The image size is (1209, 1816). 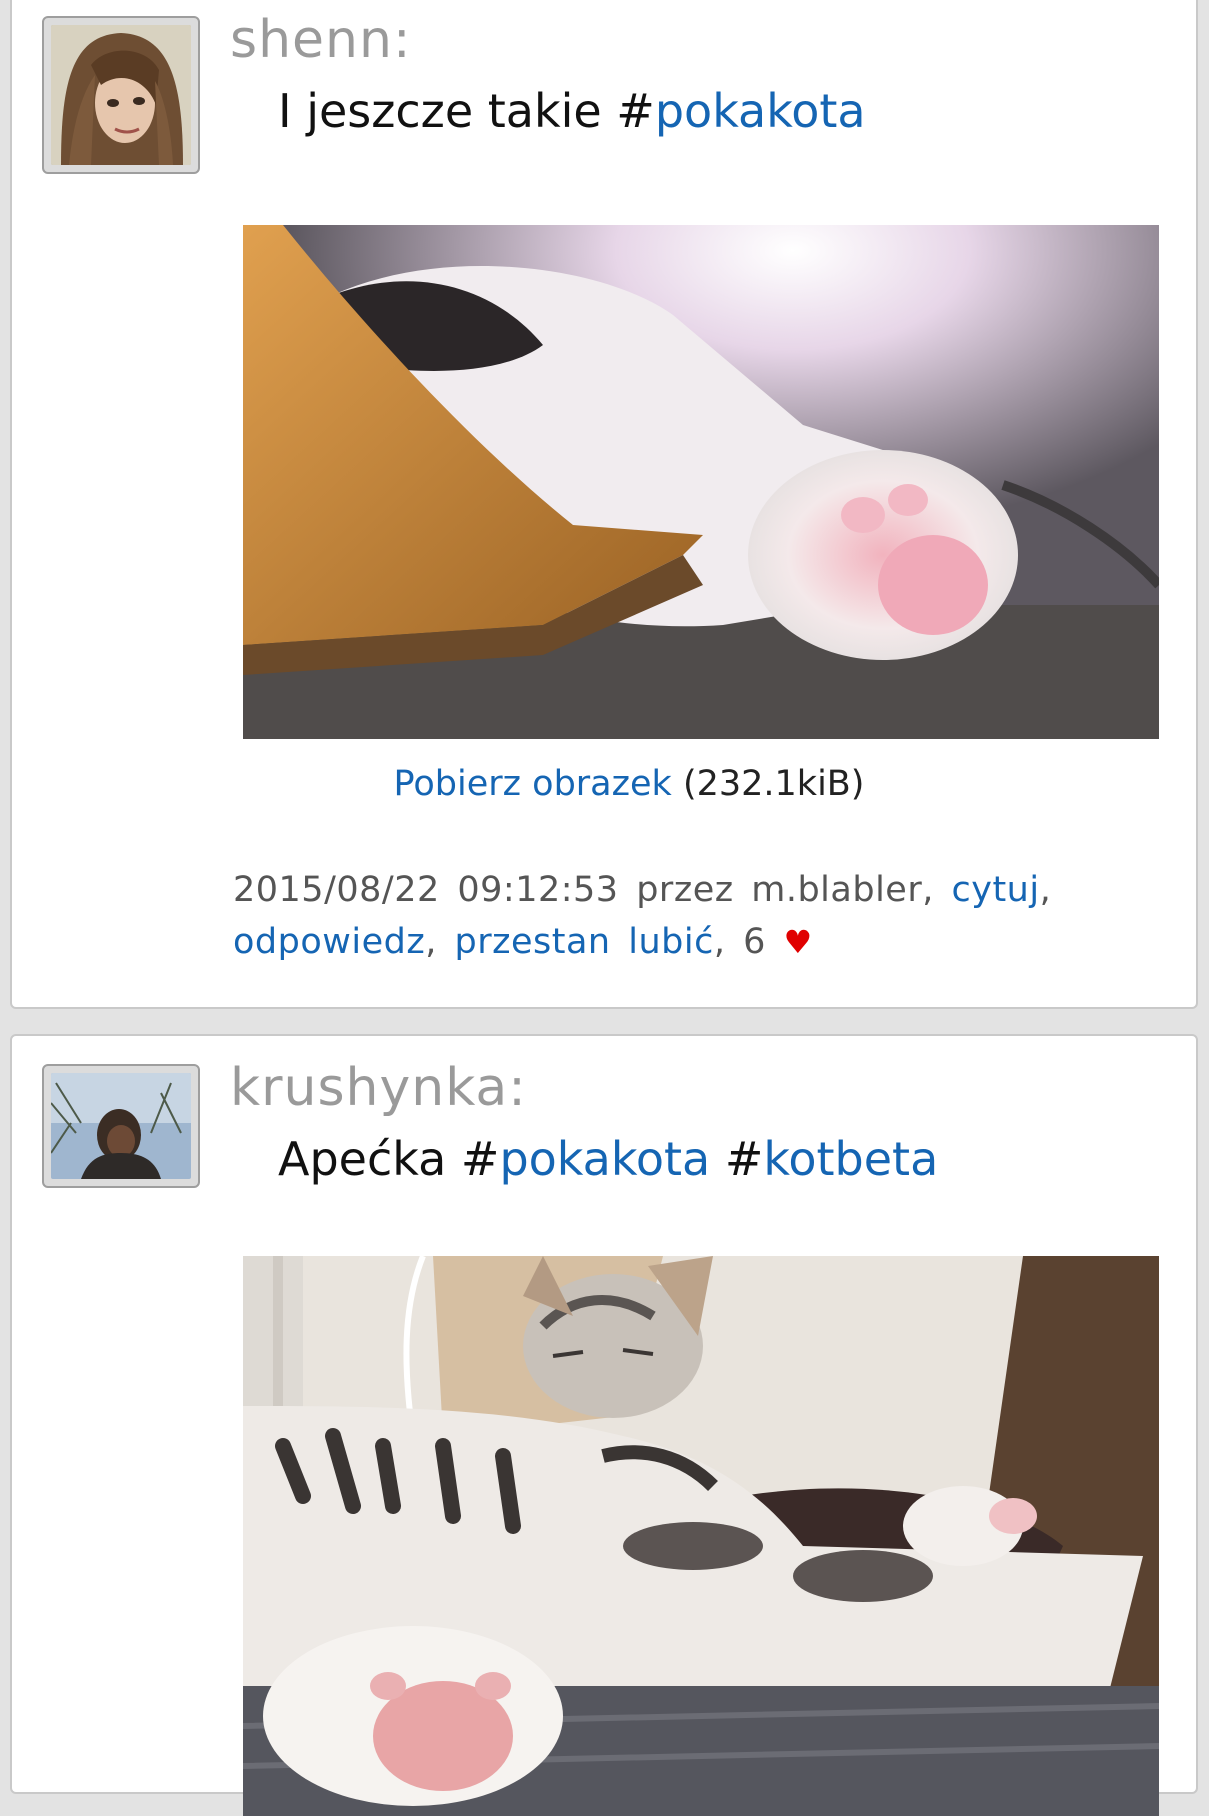 What do you see at coordinates (538, 890) in the screenshot?
I see `post-time: 09:12:53` at bounding box center [538, 890].